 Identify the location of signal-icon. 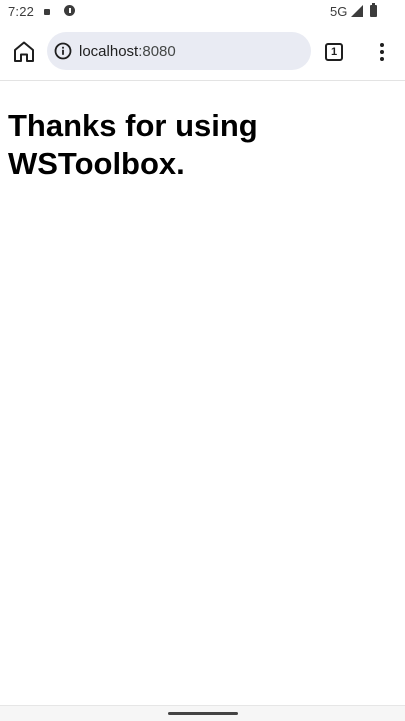
(357, 11).